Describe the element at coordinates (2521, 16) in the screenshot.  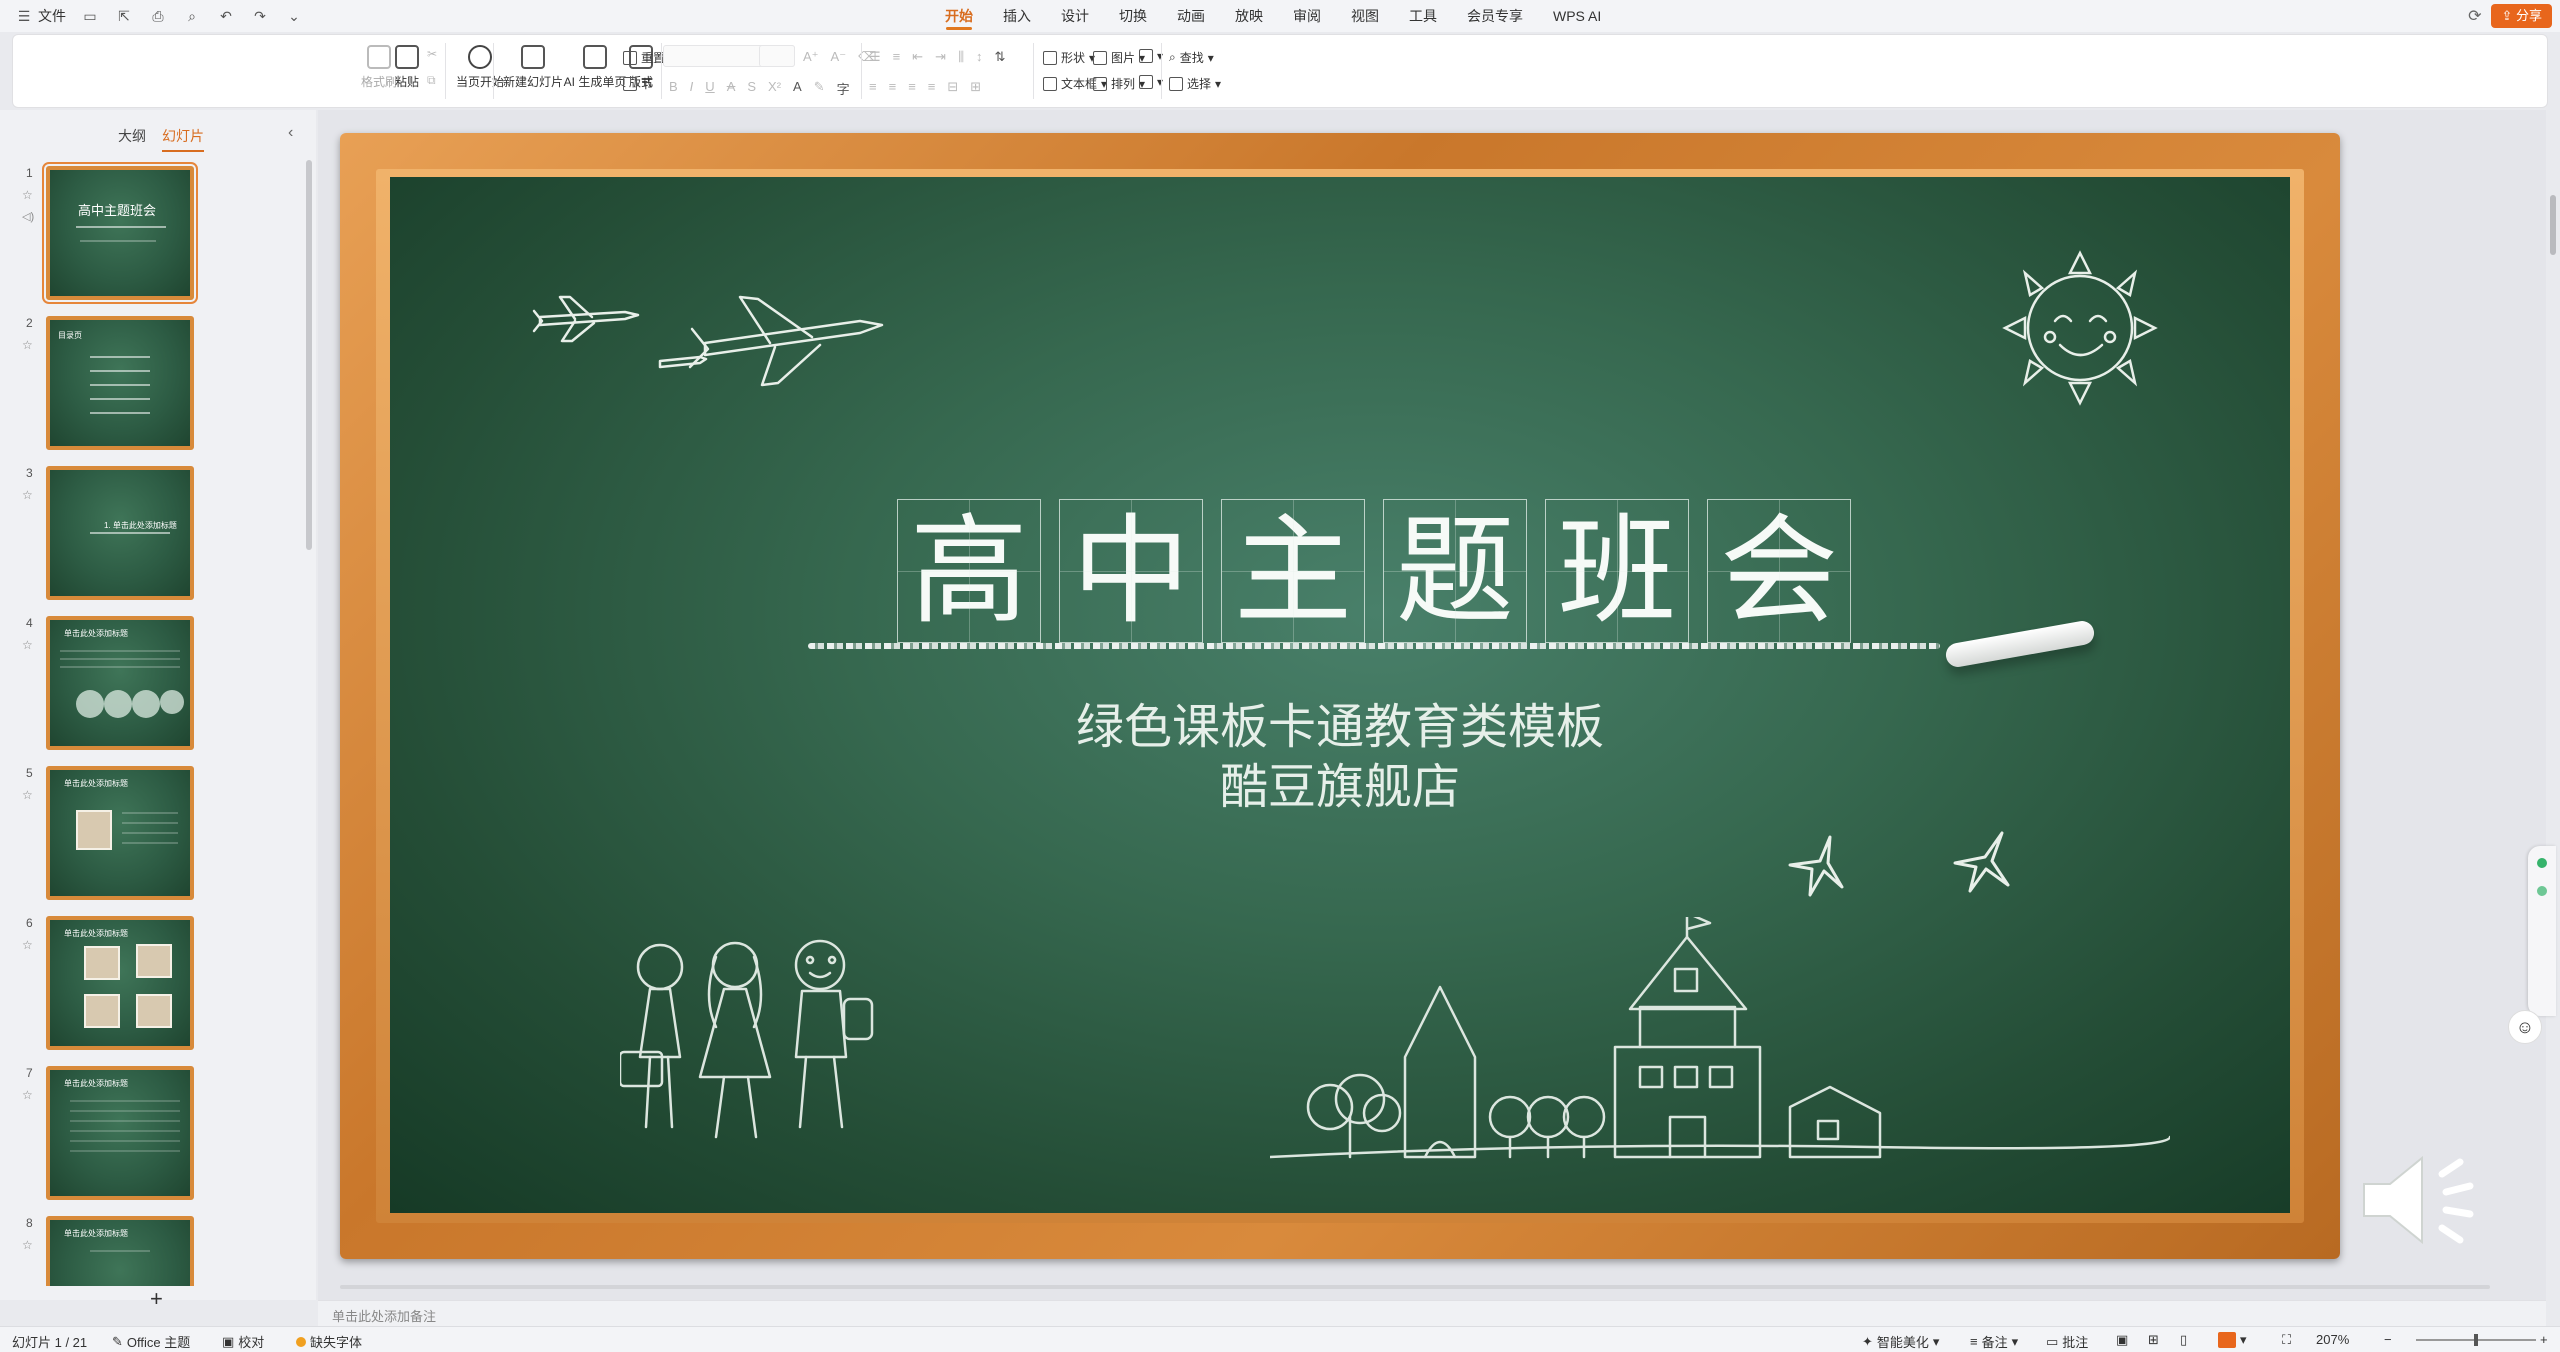
I see `share-button: ⇪ 分享` at that location.